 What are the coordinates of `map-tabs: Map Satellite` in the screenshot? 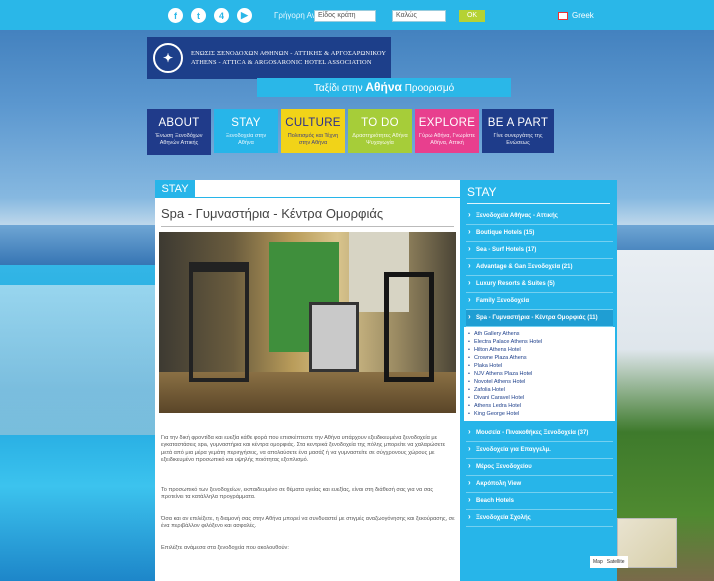 It's located at (609, 562).